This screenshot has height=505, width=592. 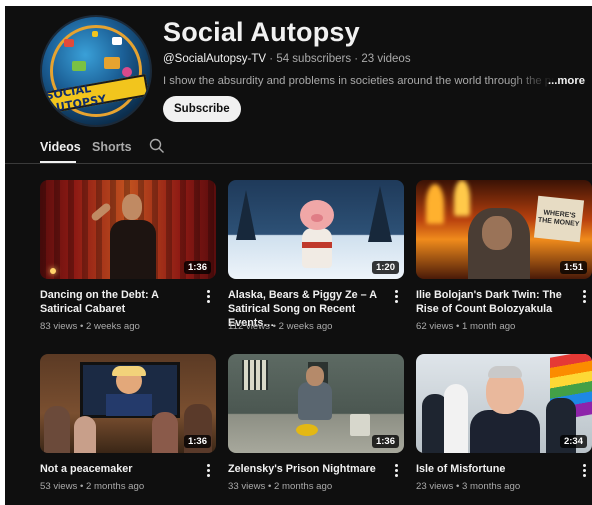 I want to click on video-title: Not a peacemaker, so click(x=120, y=469).